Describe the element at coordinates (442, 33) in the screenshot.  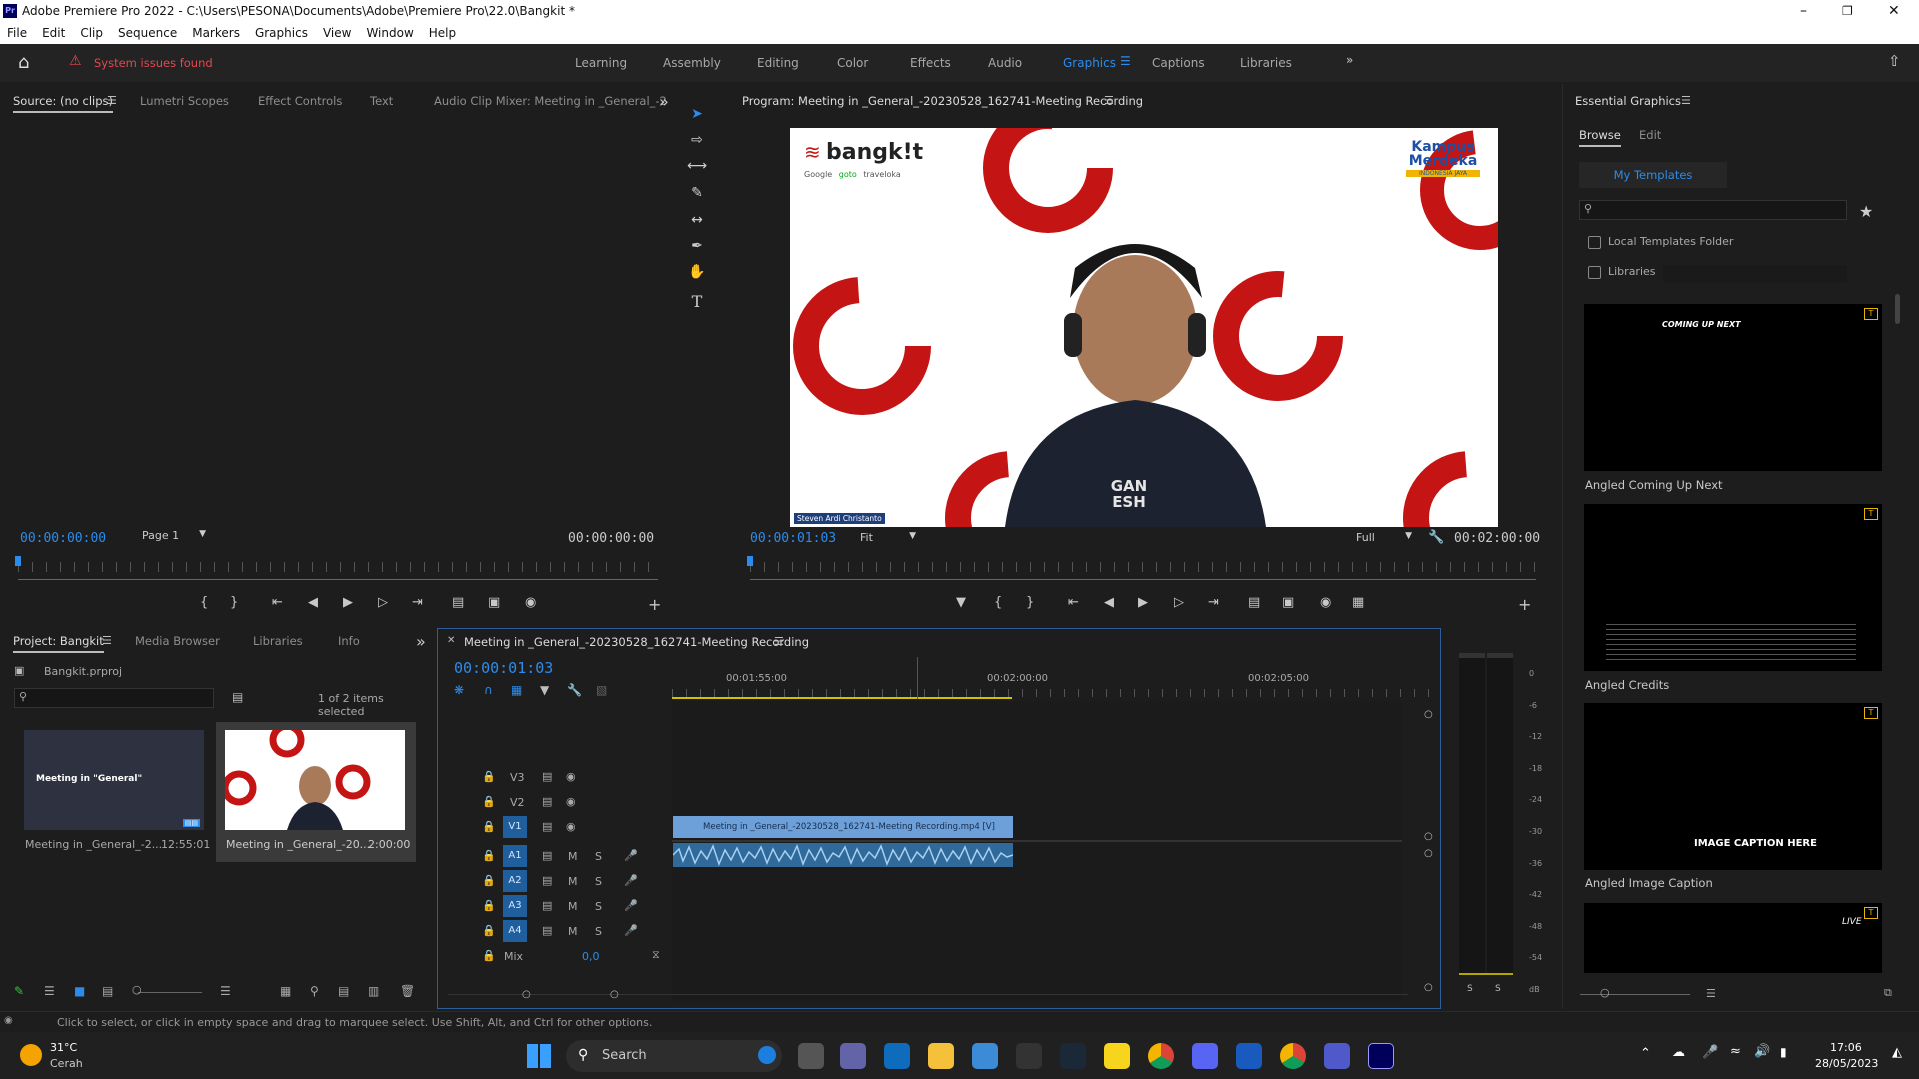
I see `menu-help: Help` at that location.